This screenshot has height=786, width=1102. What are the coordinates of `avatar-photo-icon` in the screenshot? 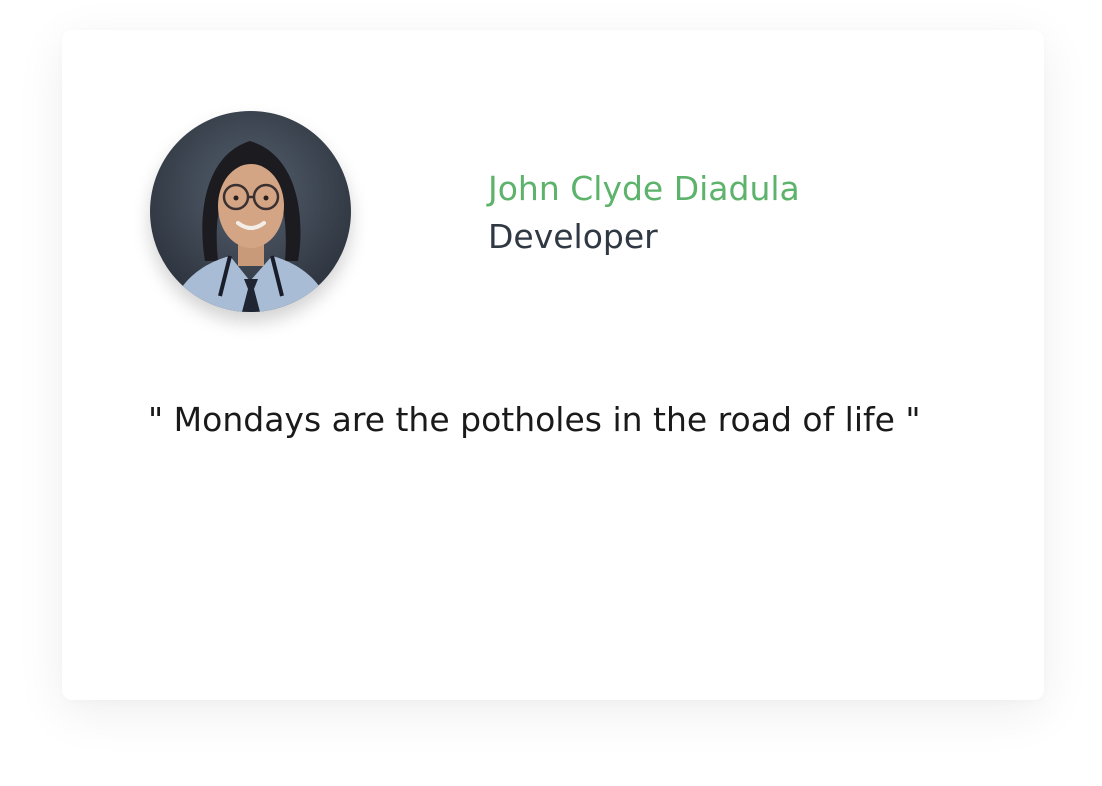 It's located at (250, 211).